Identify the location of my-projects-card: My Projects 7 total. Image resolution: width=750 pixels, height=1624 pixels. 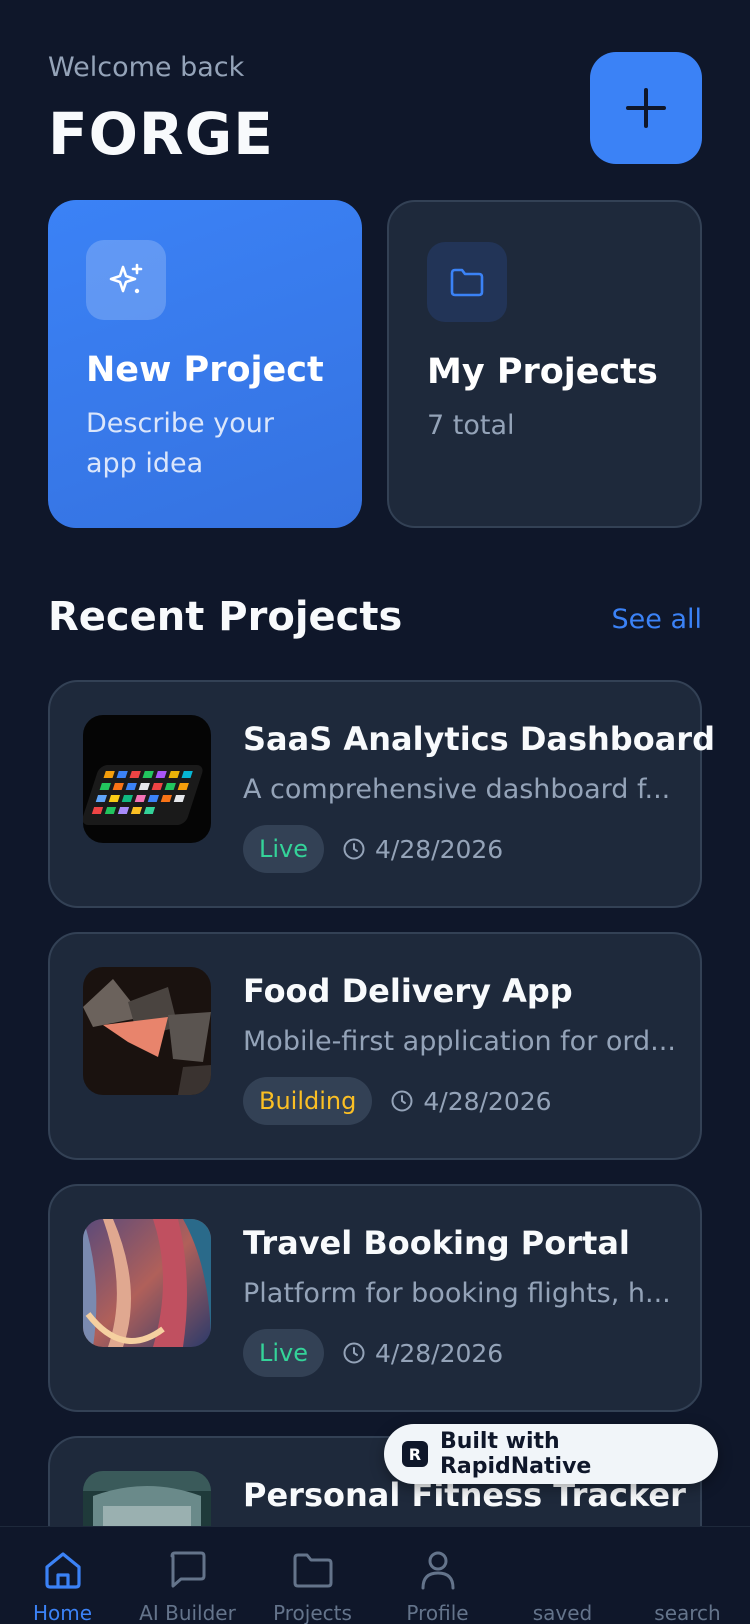
(544, 364).